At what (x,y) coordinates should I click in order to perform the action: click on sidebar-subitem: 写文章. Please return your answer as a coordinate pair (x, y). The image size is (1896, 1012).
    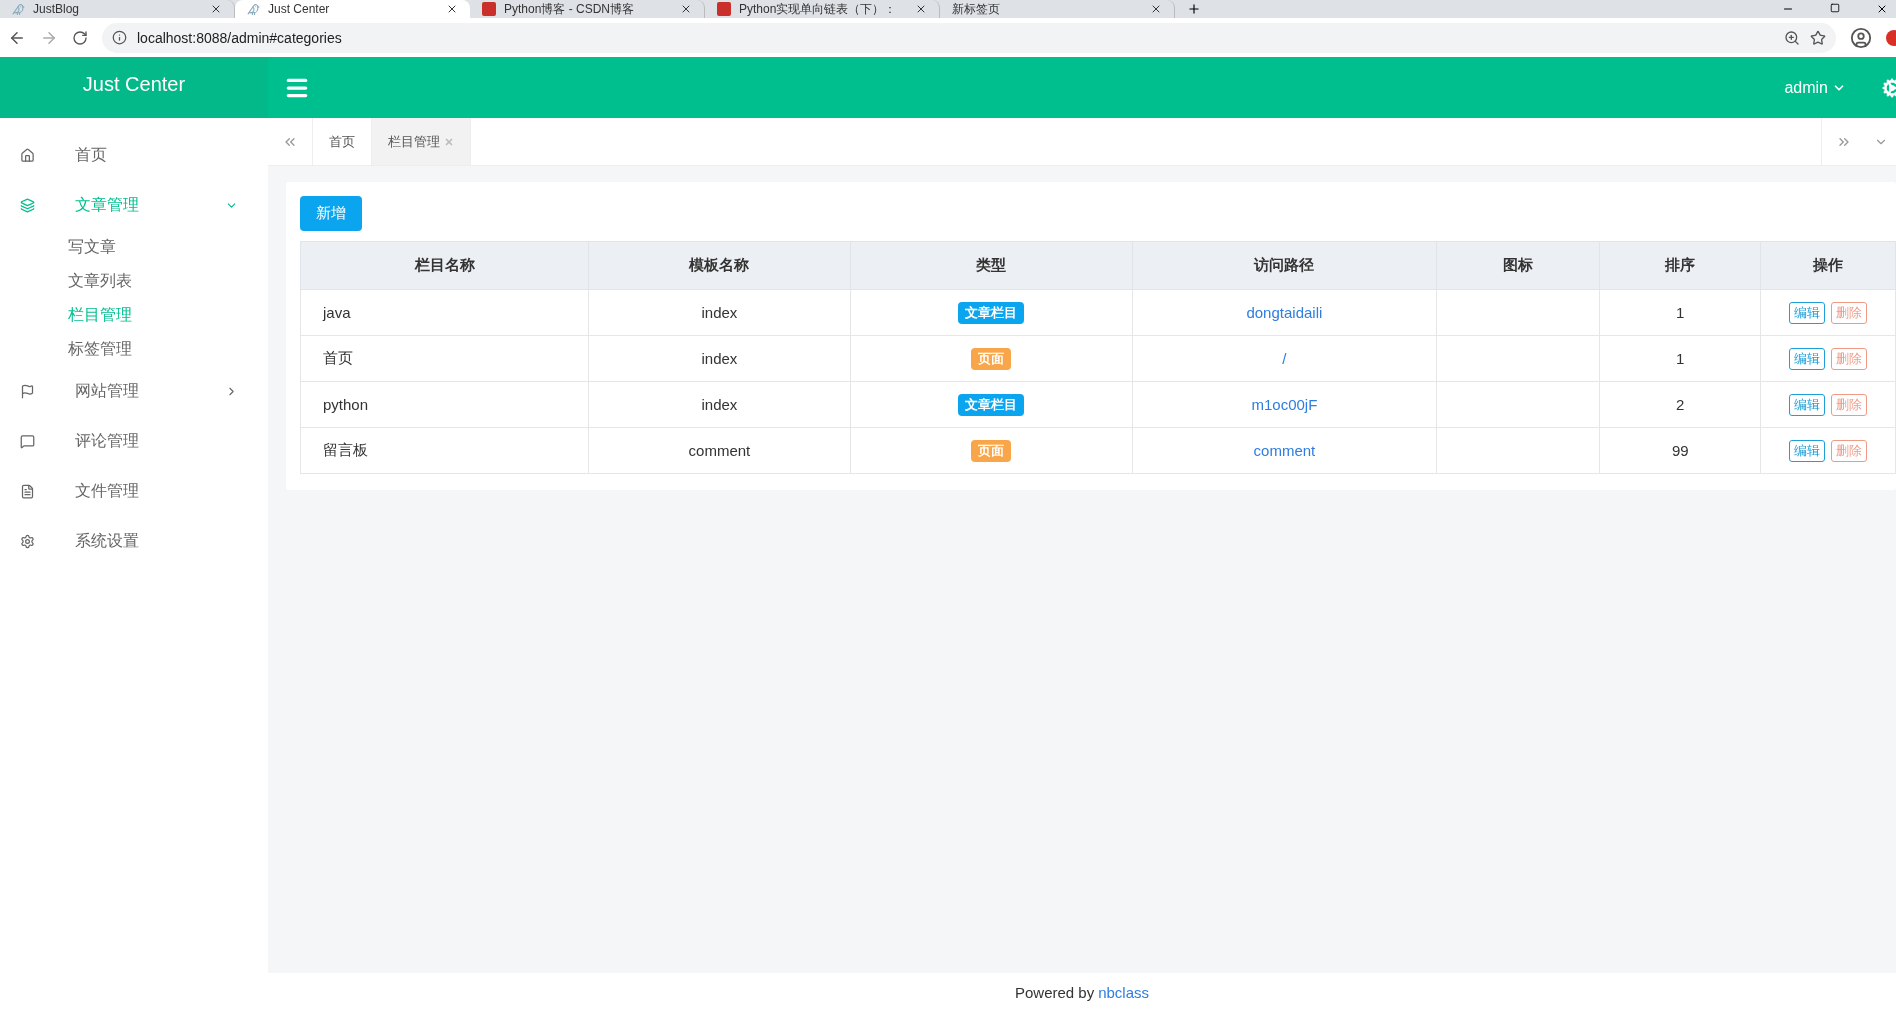
    Looking at the image, I should click on (134, 247).